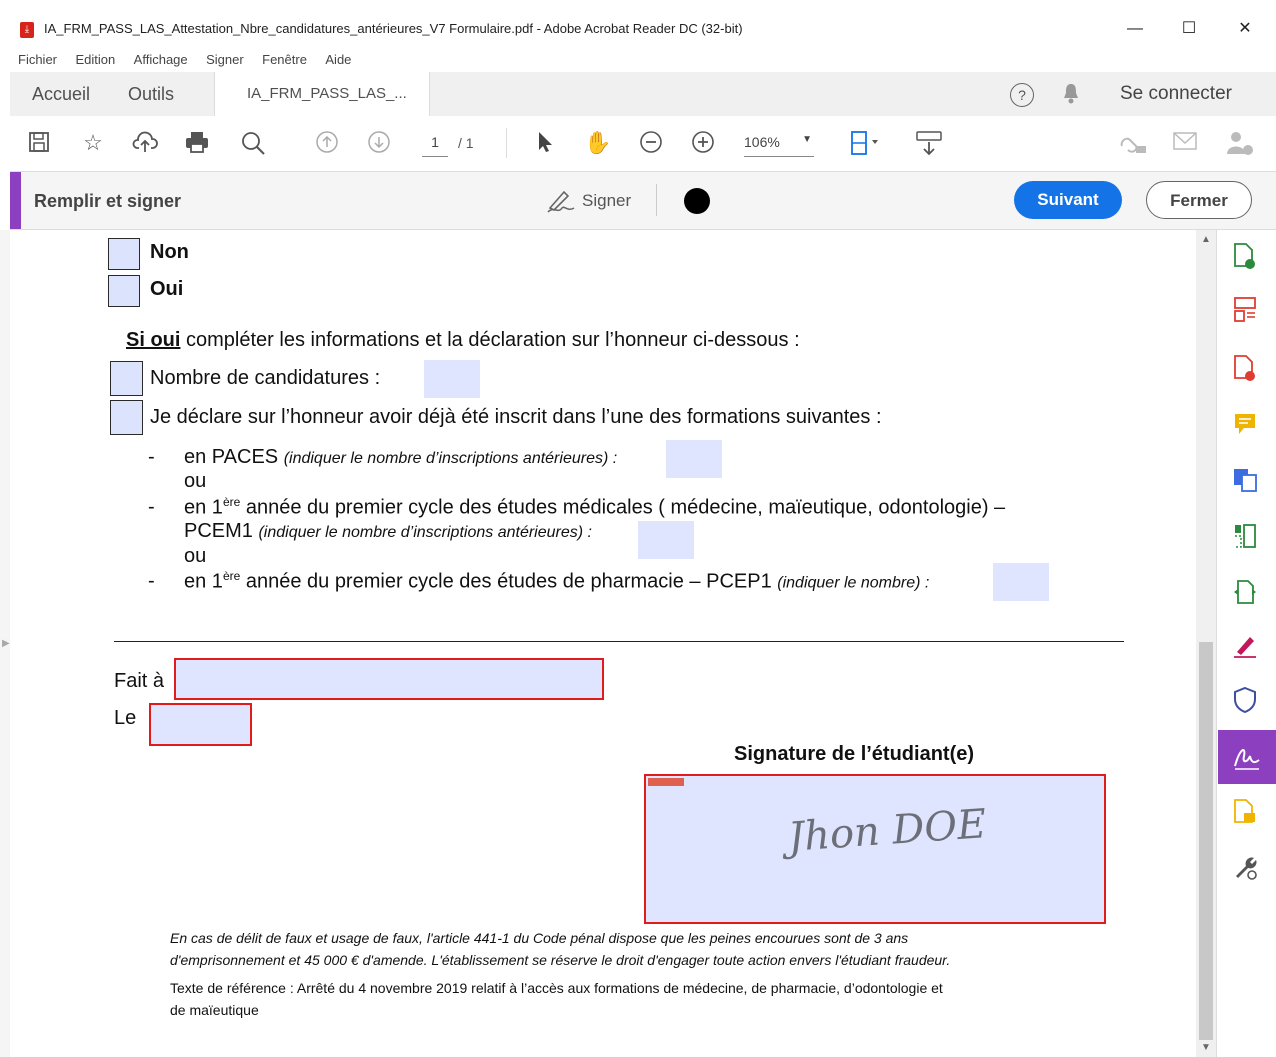 The width and height of the screenshot is (1276, 1057). I want to click on scroll-down-icon: ▼, so click(1206, 1047).